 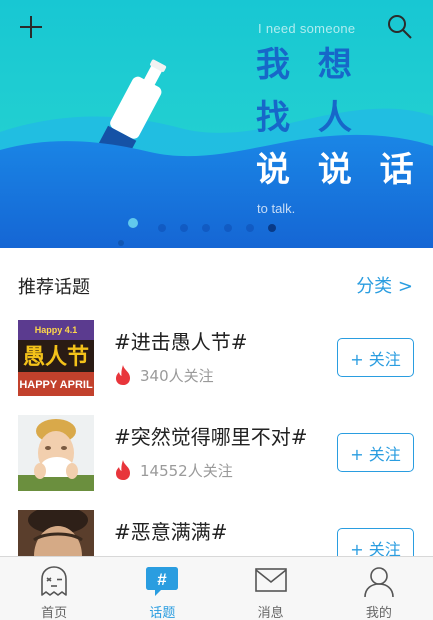 I want to click on section-title: 推荐话题, so click(x=54, y=287).